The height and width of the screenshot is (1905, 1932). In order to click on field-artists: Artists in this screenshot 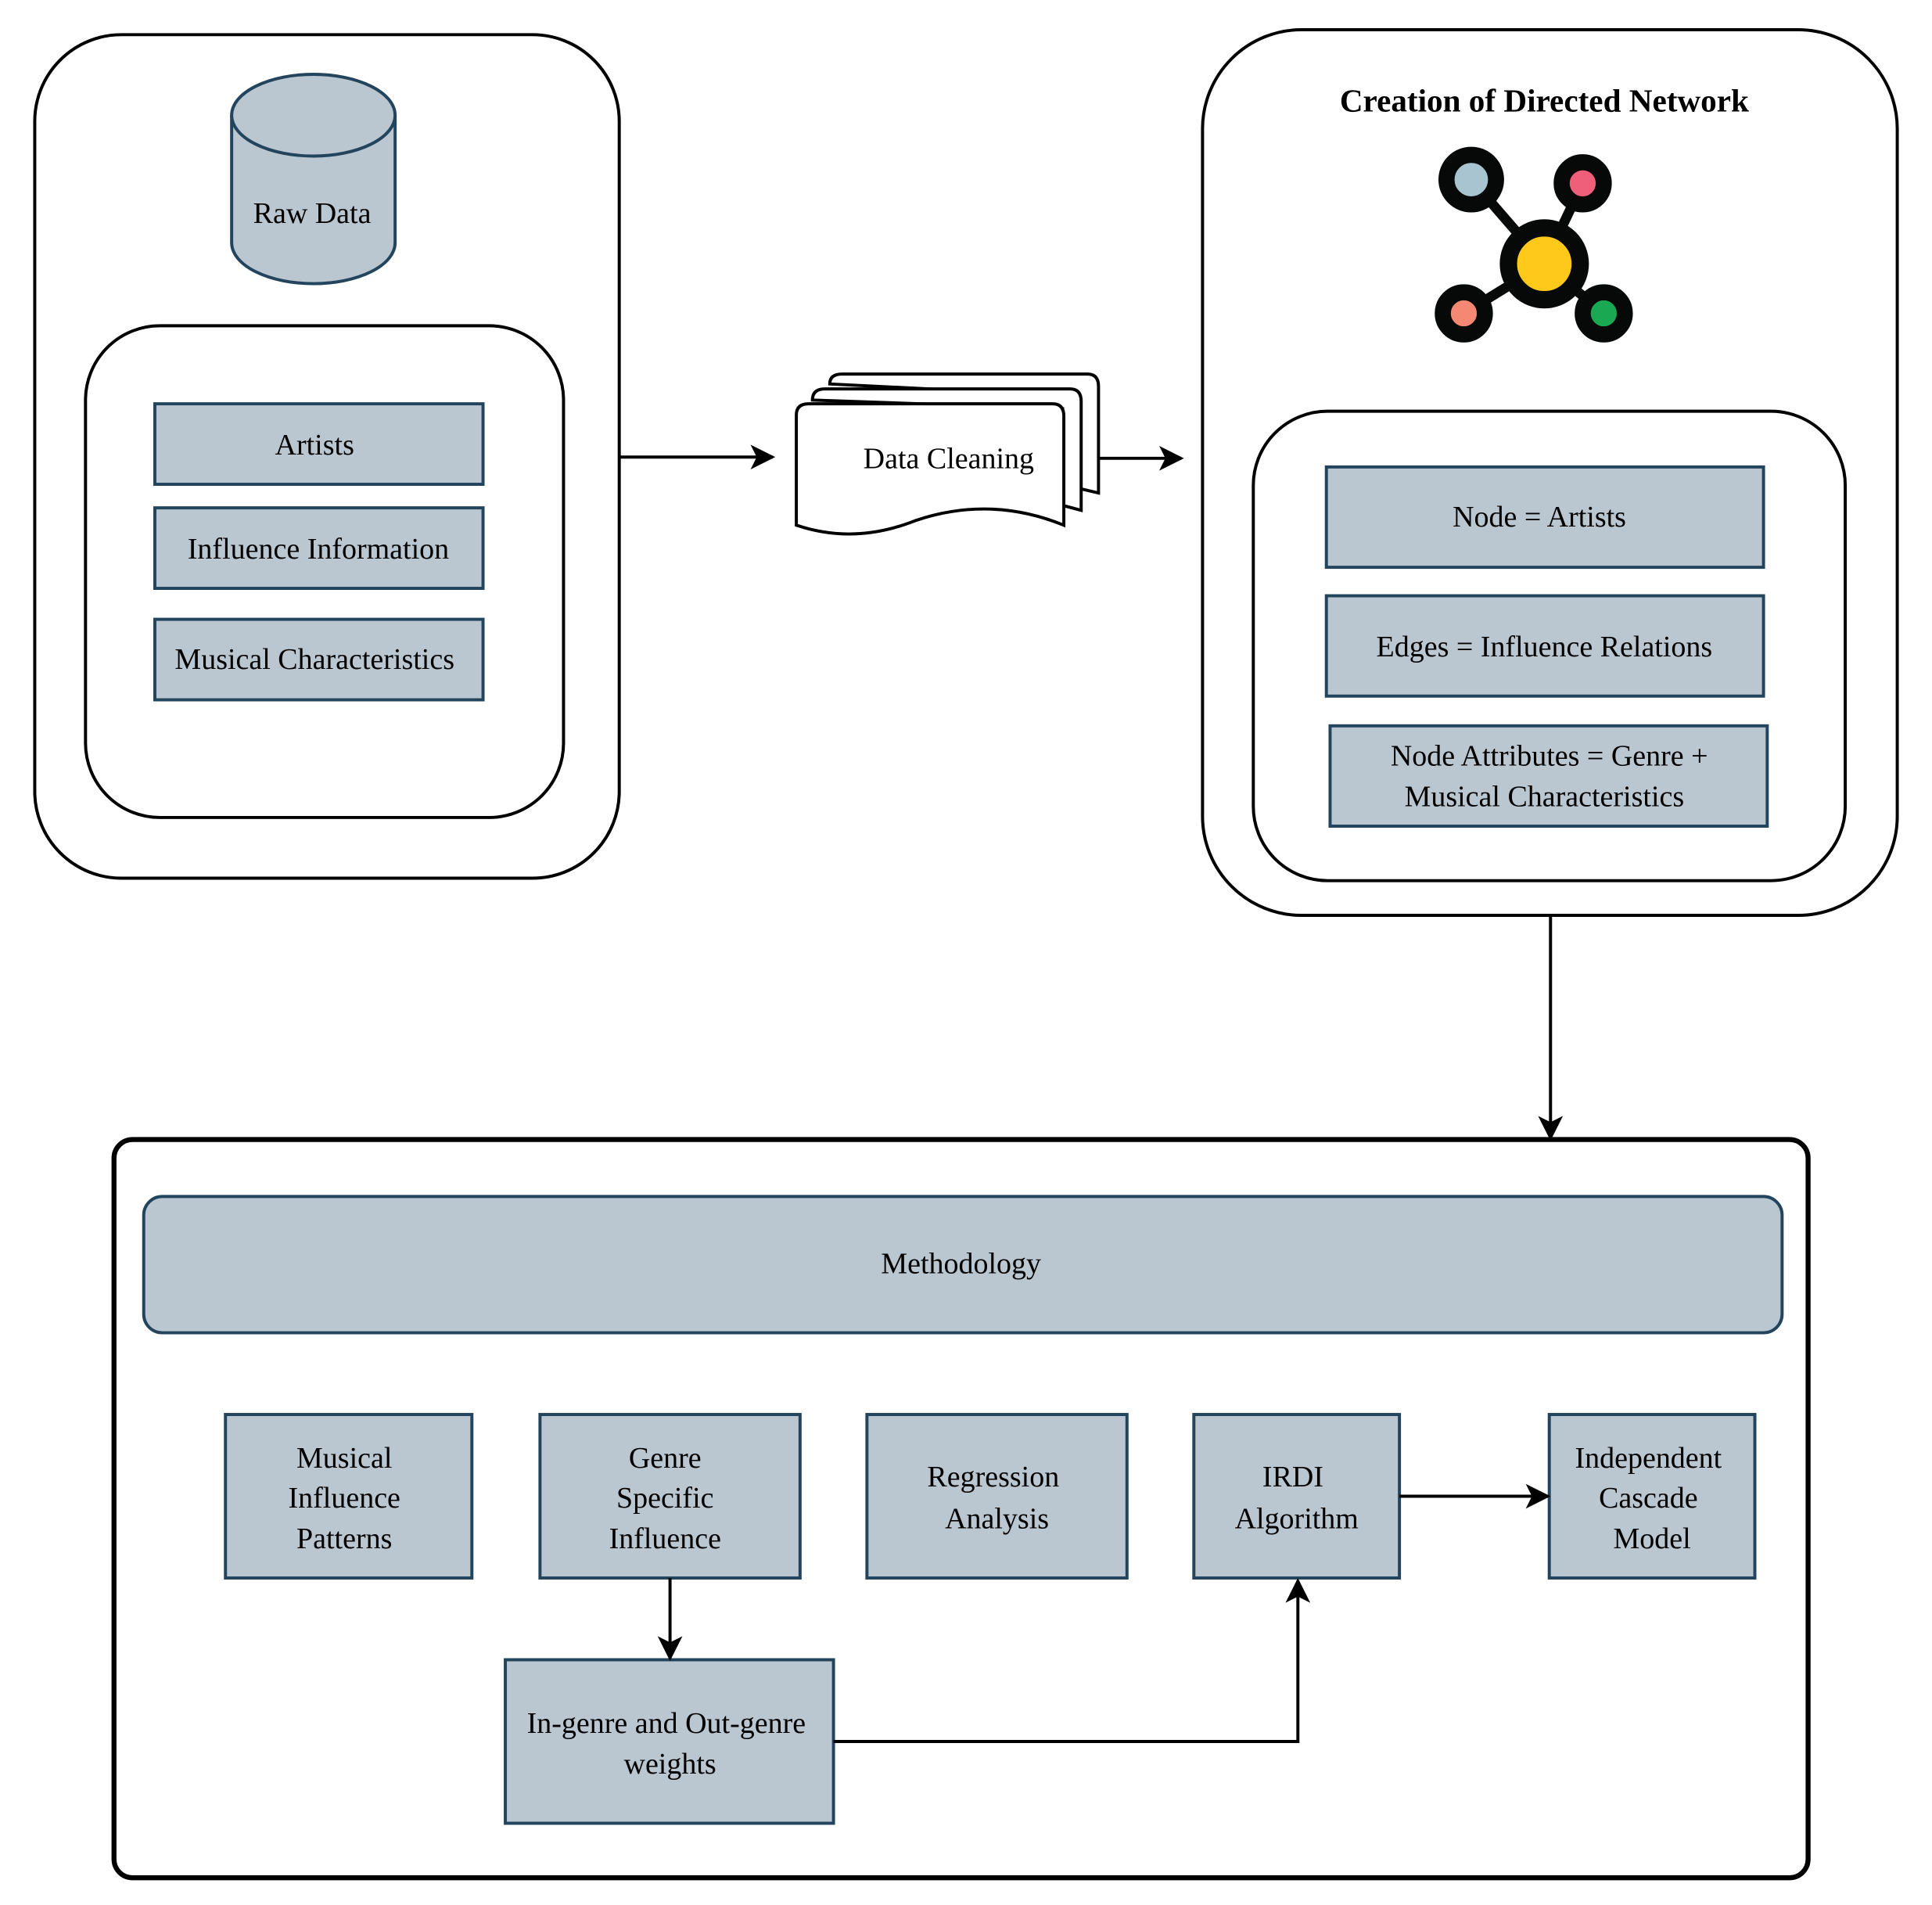, I will do `click(315, 445)`.